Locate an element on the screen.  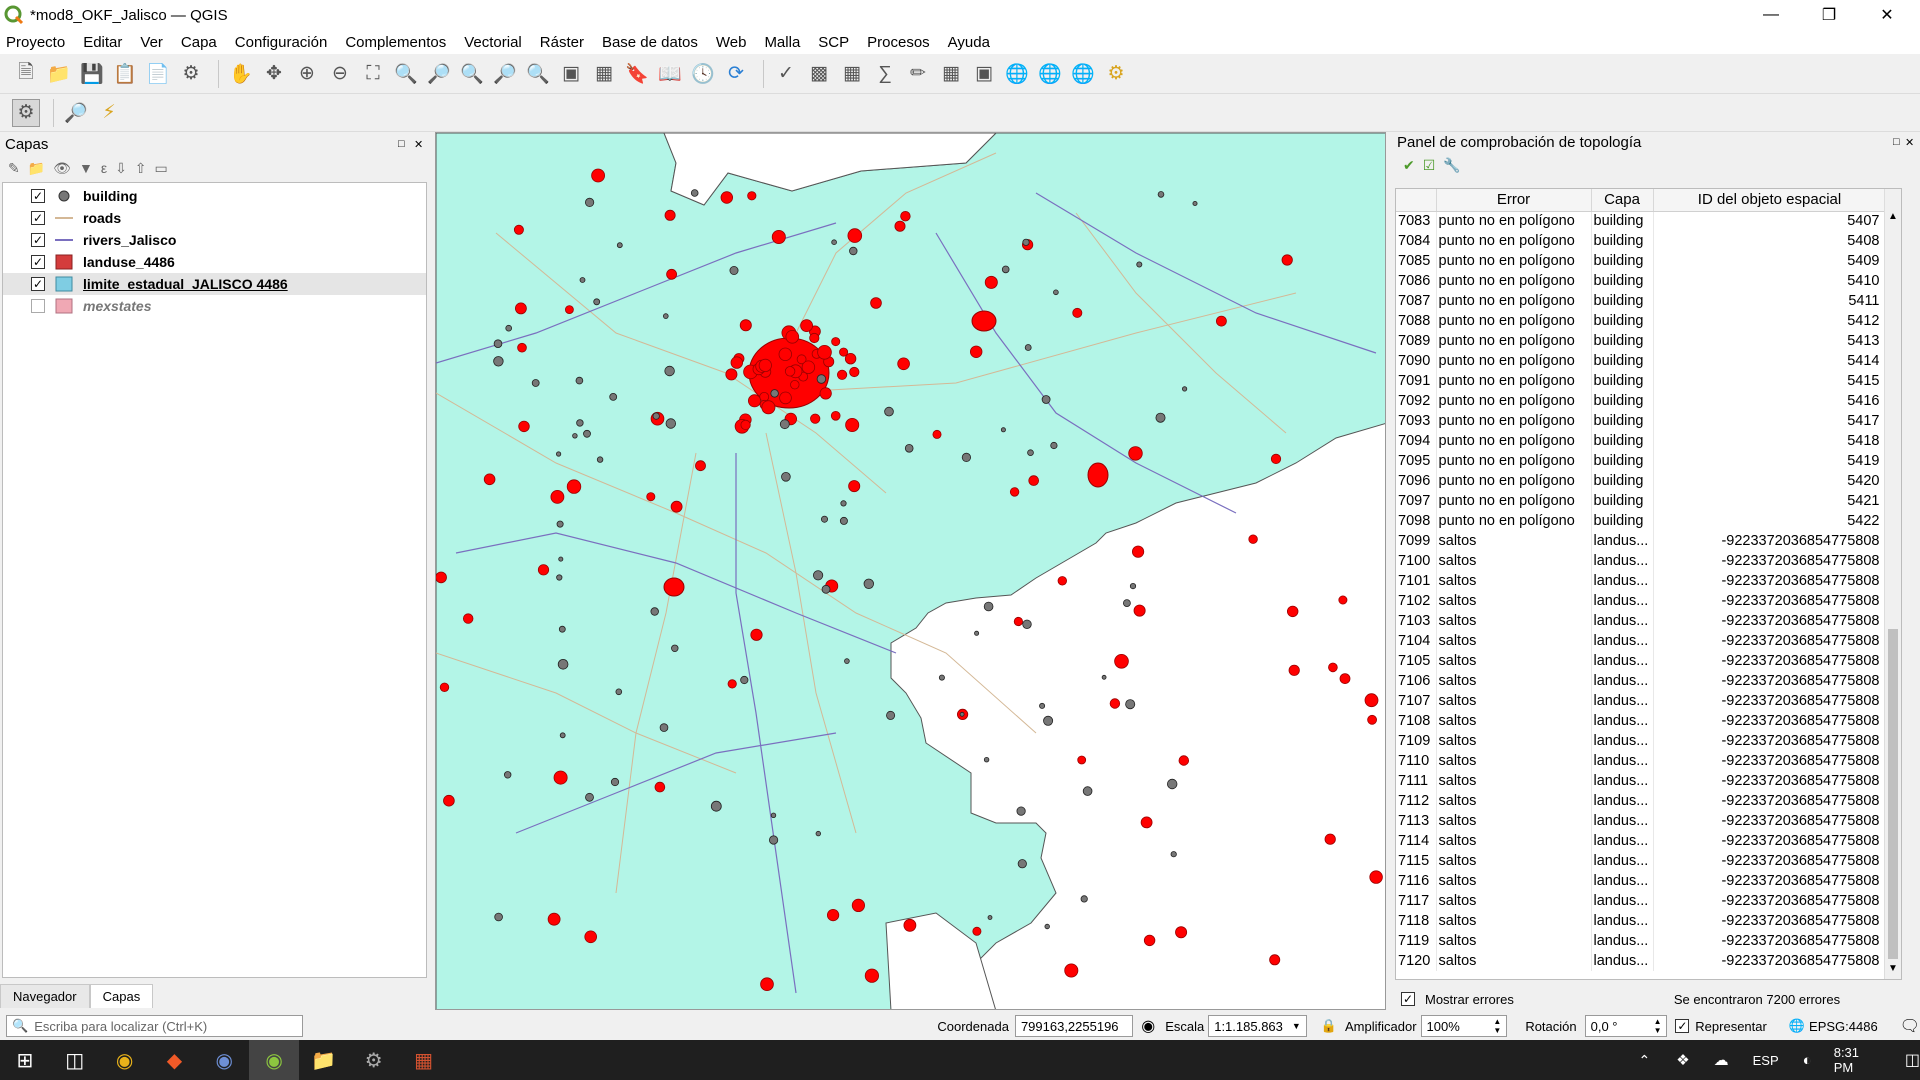
table-row: 7093 punto no en polígono building 5417 is located at coordinates (1648, 421).